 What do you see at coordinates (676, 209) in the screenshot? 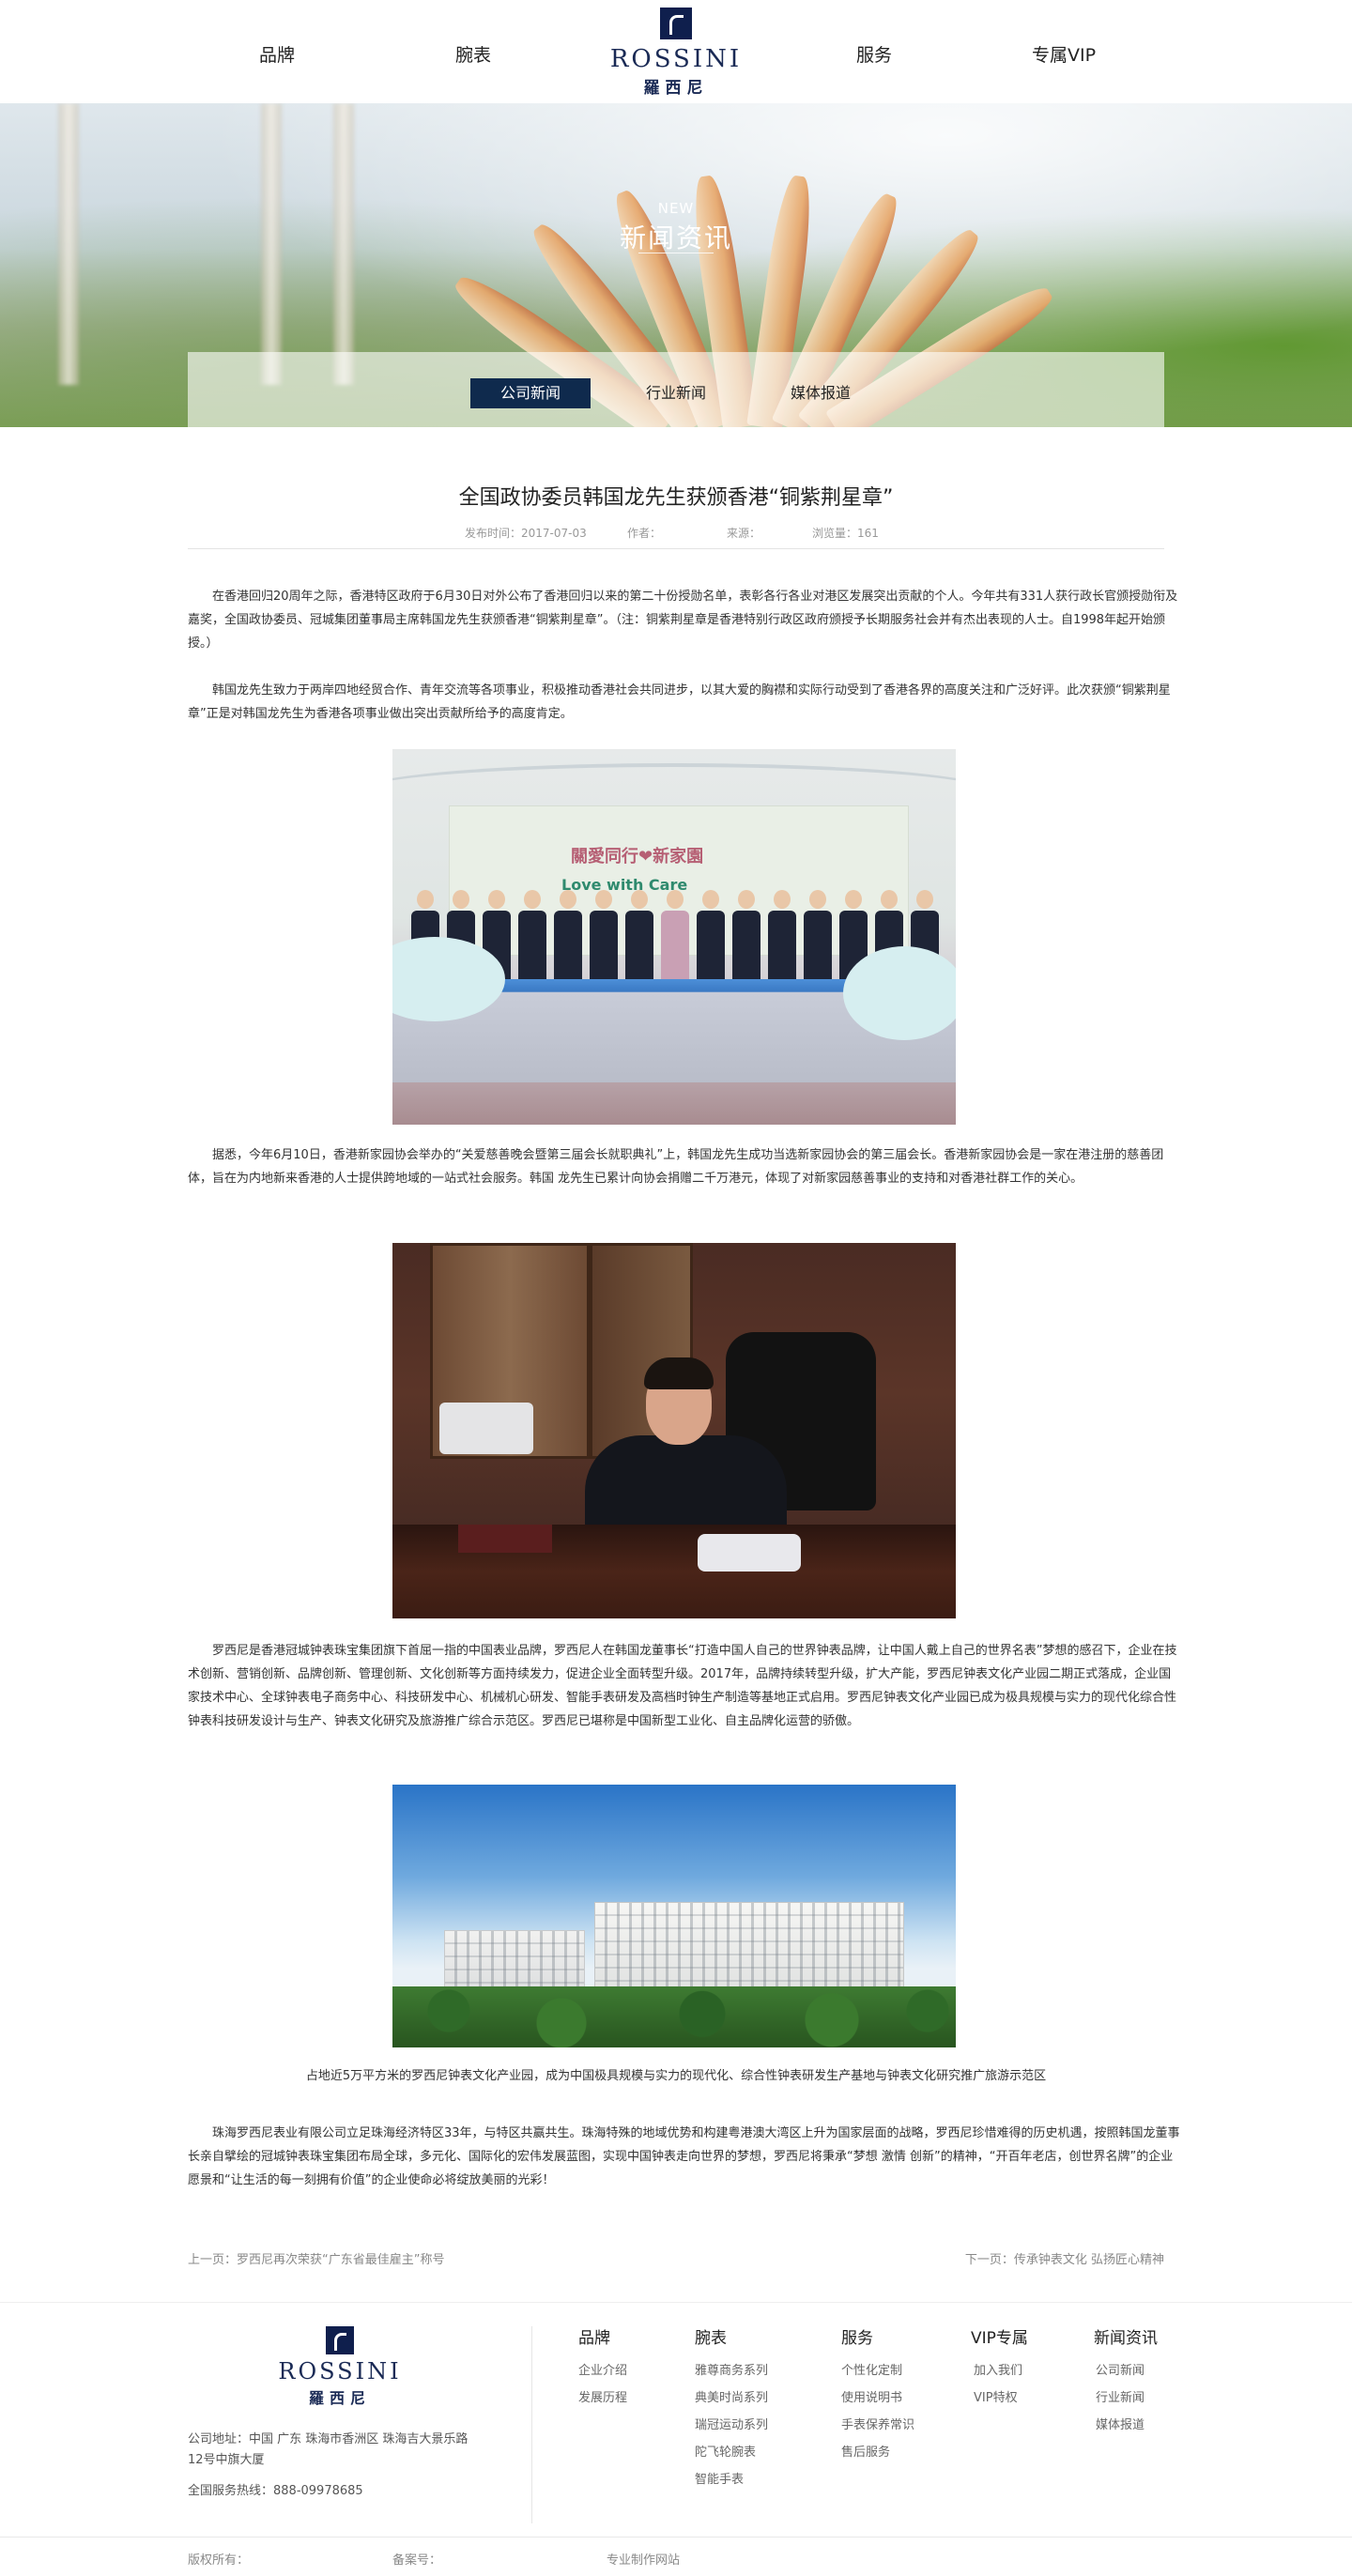
I see `banner-title-en: NEW` at bounding box center [676, 209].